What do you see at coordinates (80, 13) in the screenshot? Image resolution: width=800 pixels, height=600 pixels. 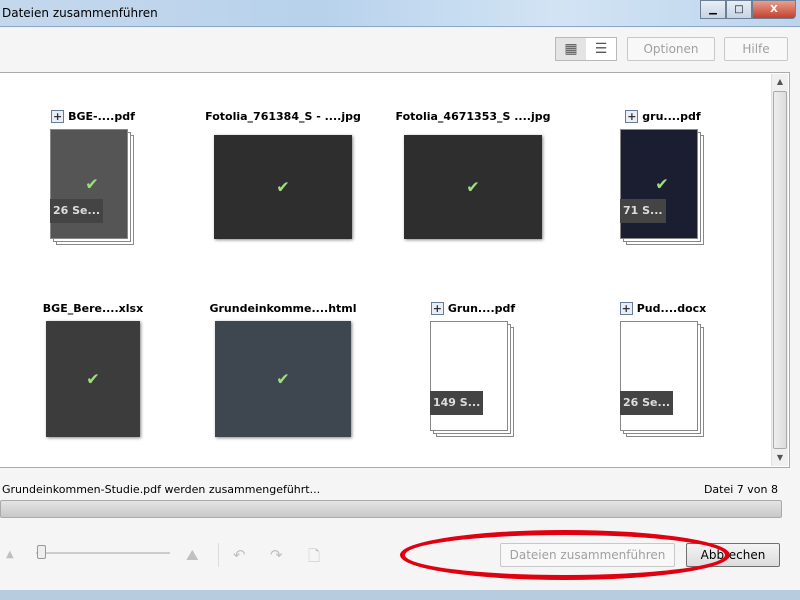 I see `window-title: Dateien zusammenführen` at bounding box center [80, 13].